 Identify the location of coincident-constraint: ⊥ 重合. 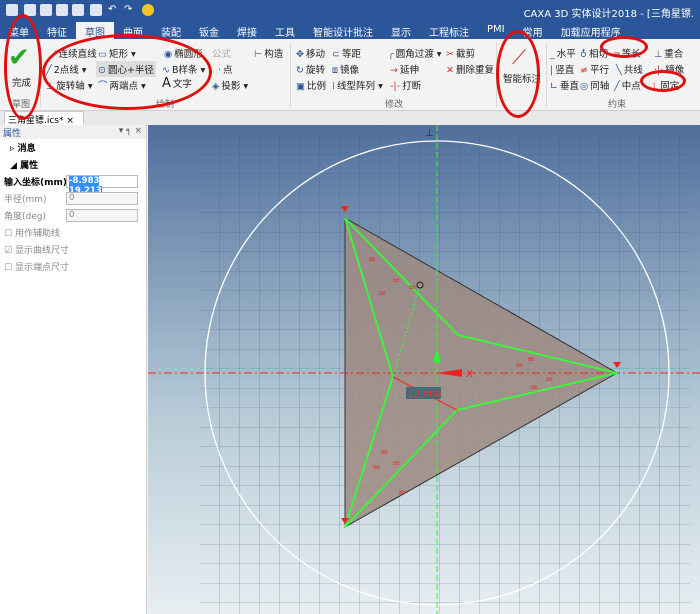
(668, 53).